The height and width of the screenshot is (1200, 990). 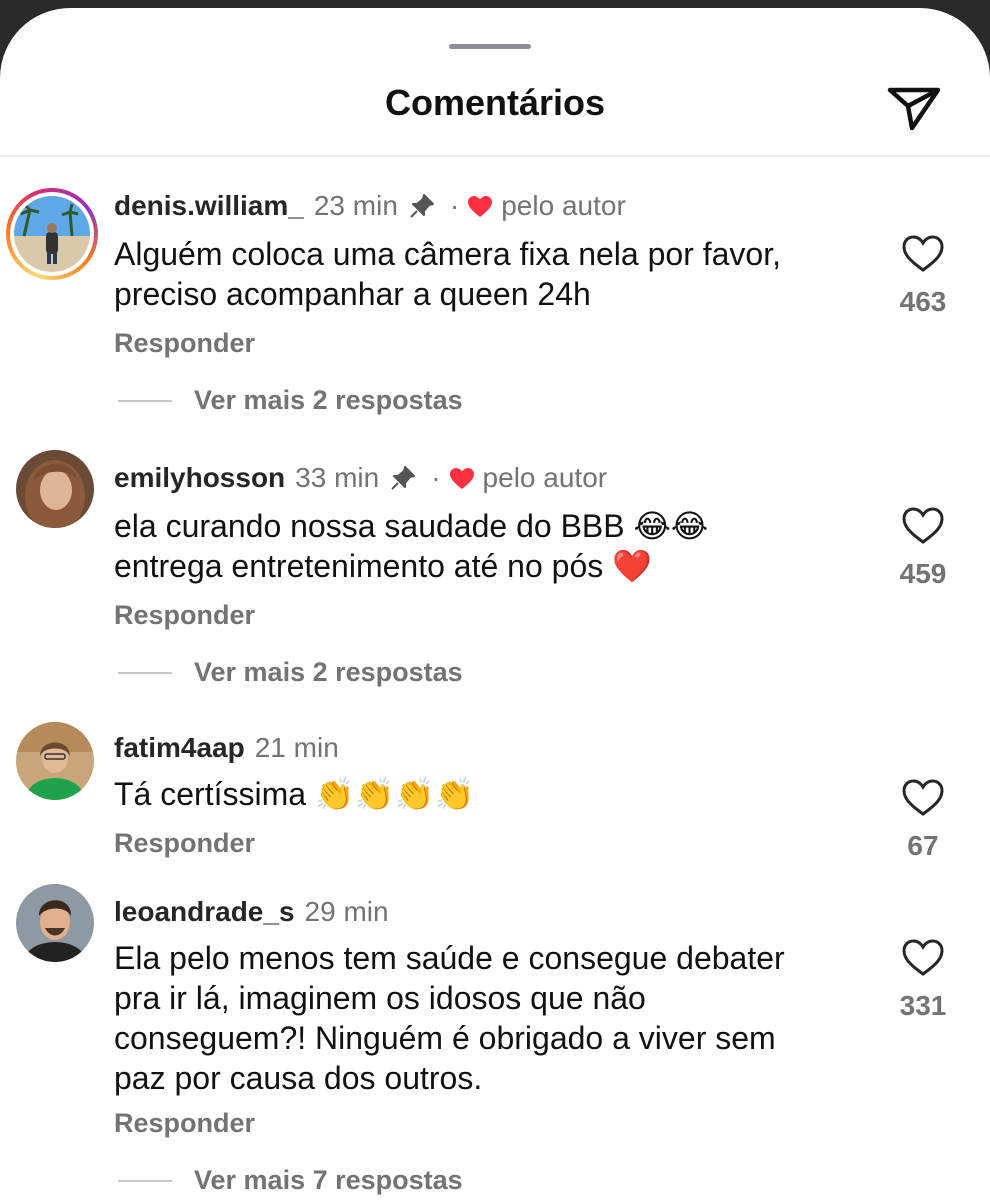 What do you see at coordinates (328, 1180) in the screenshot?
I see `view-more-replies-label: Ver mais 7 respostas` at bounding box center [328, 1180].